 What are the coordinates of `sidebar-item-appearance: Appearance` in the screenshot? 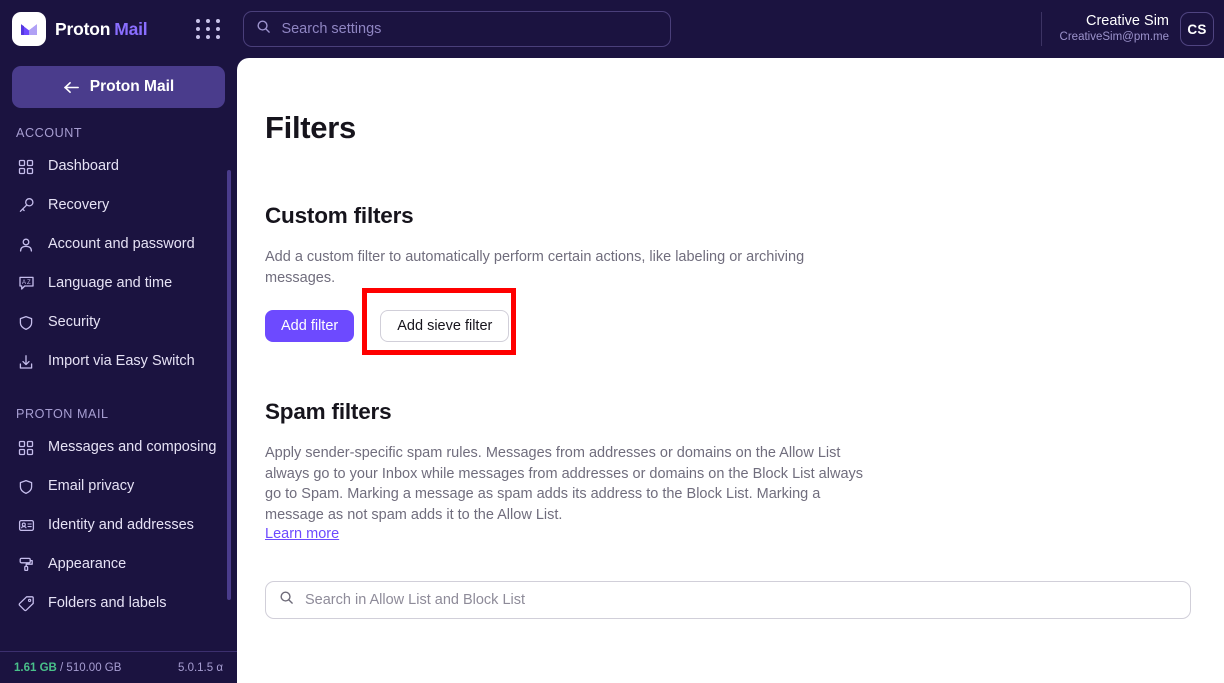 It's located at (118, 564).